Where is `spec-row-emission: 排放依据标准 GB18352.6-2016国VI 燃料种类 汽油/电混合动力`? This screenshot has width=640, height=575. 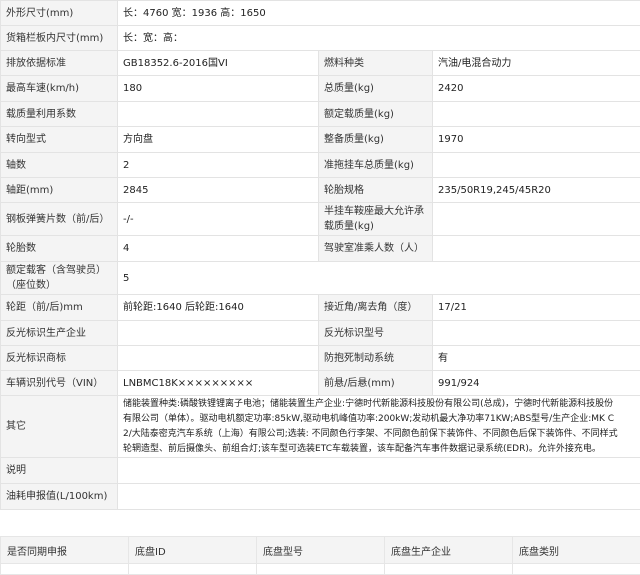
spec-row-emission: 排放依据标准 GB18352.6-2016国VI 燃料种类 汽油/电混合动力 is located at coordinates (320, 63).